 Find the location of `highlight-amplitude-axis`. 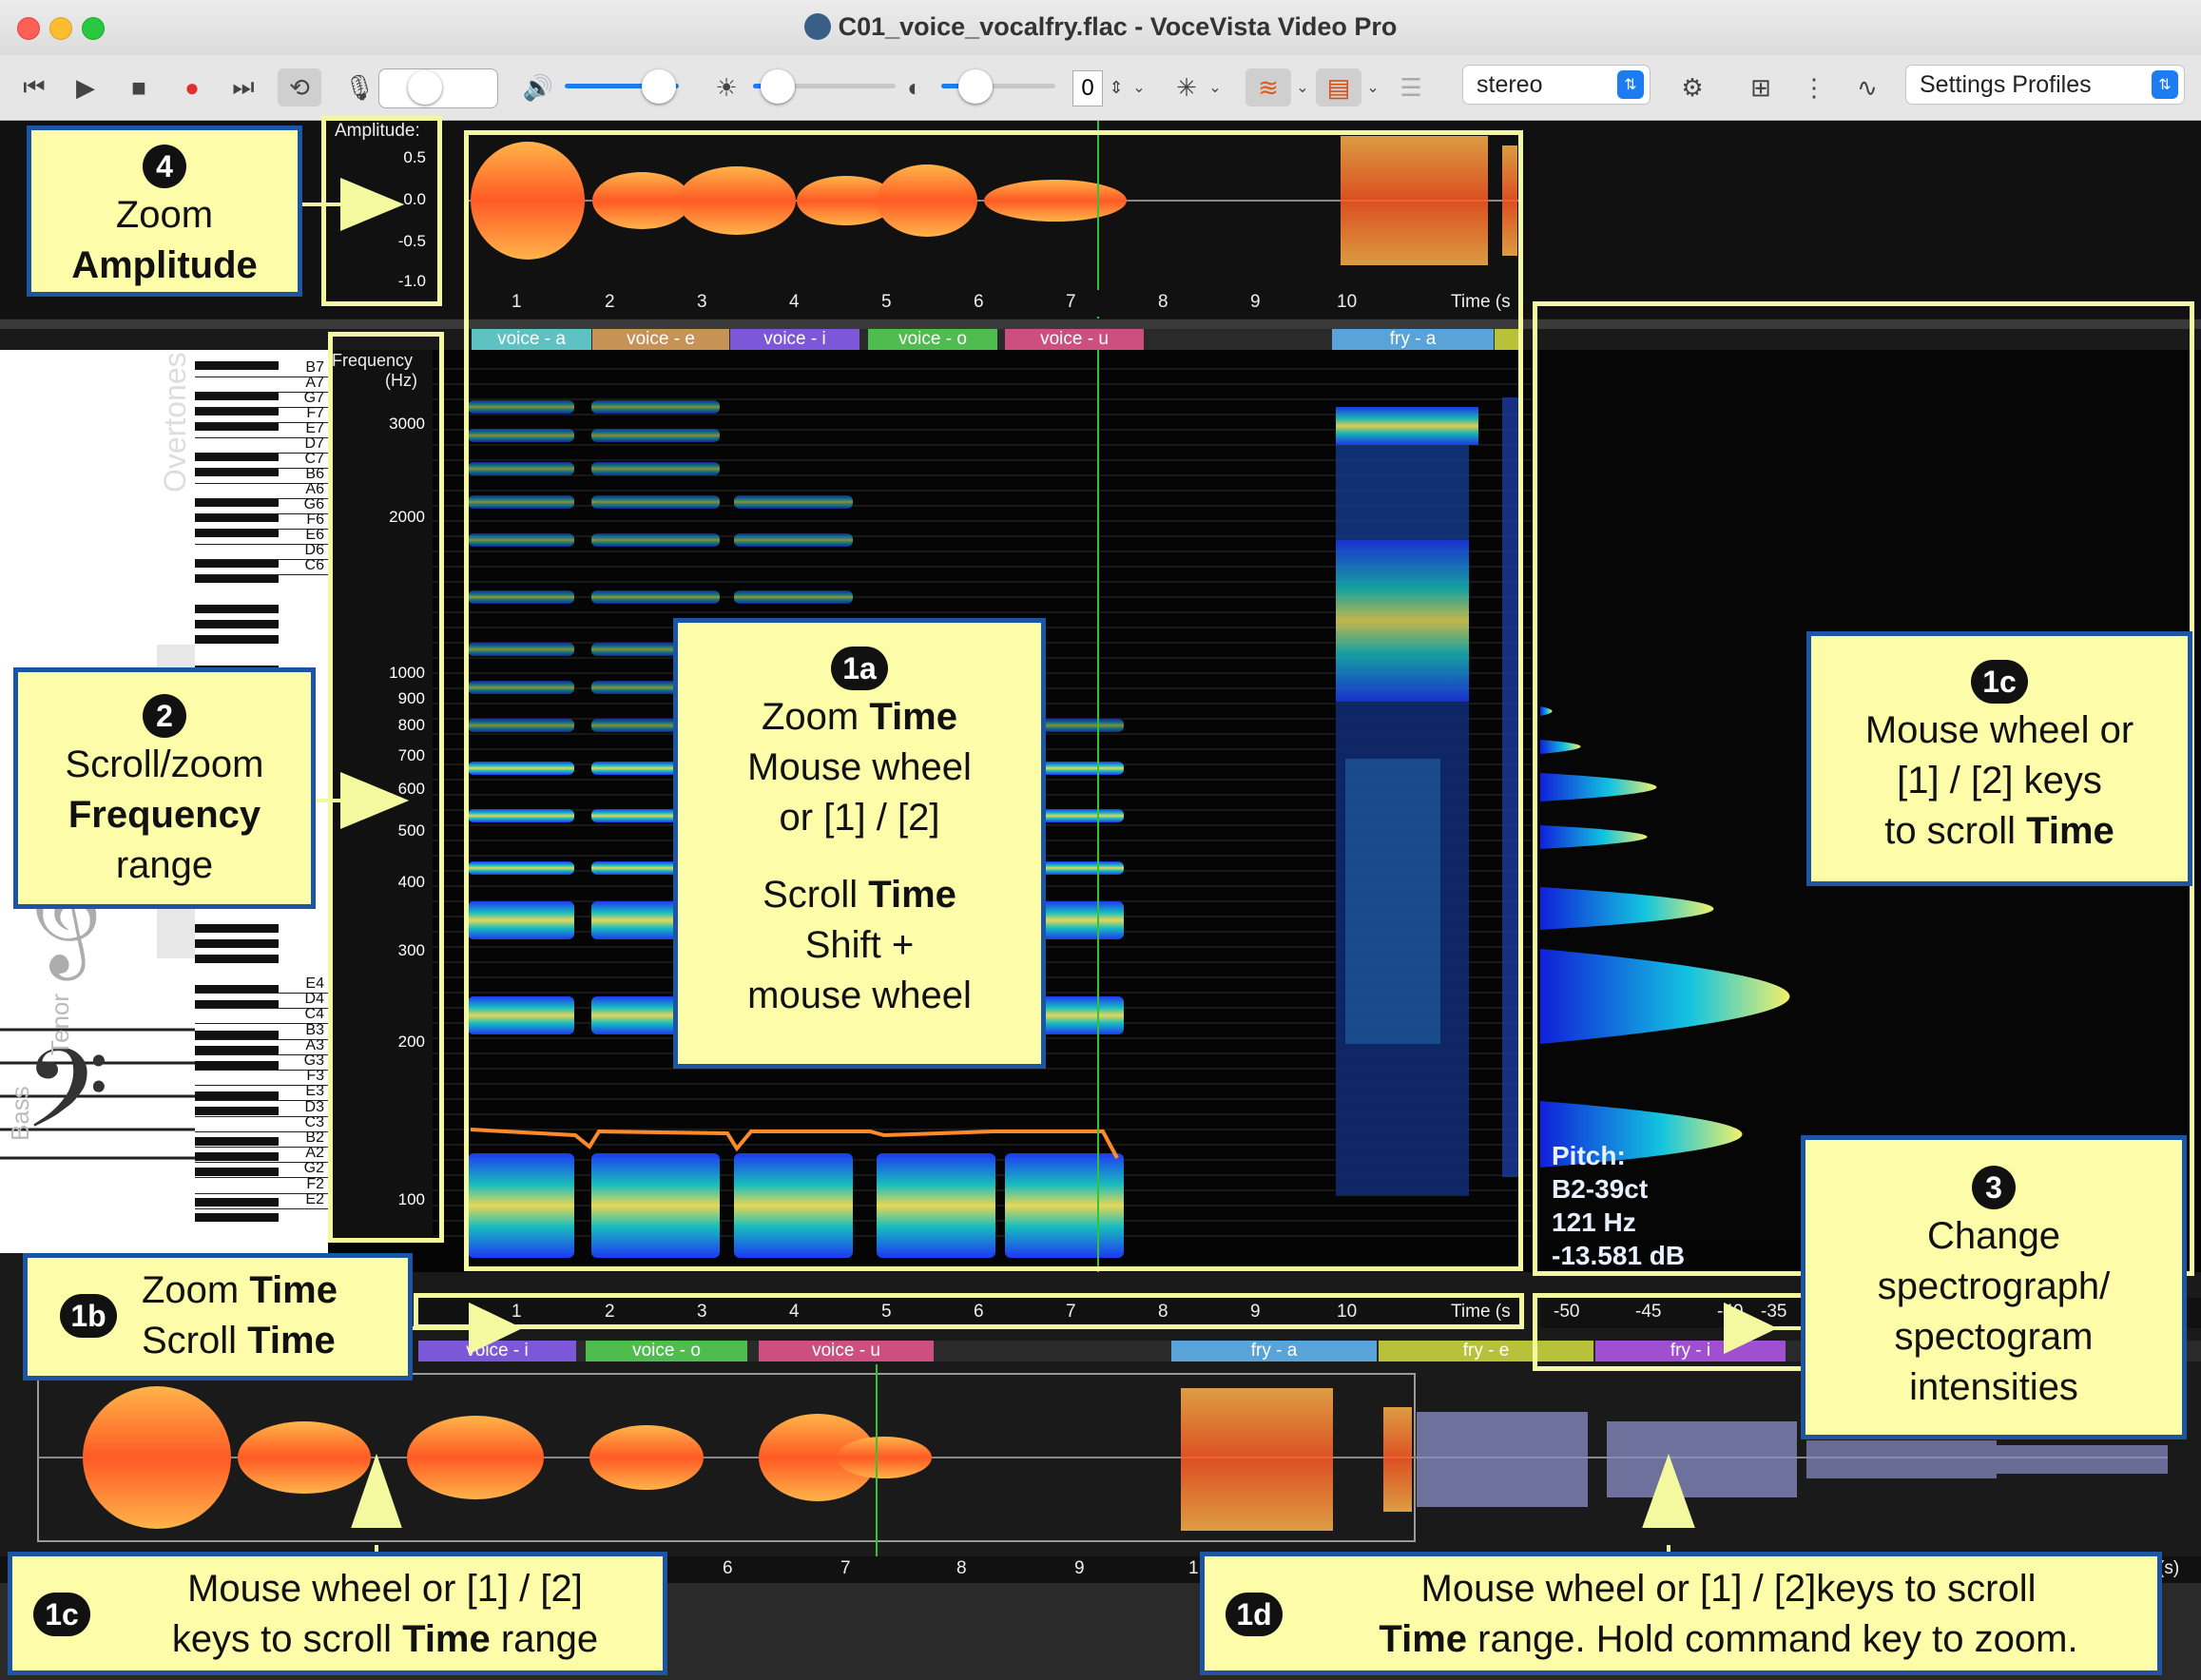

highlight-amplitude-axis is located at coordinates (381, 211).